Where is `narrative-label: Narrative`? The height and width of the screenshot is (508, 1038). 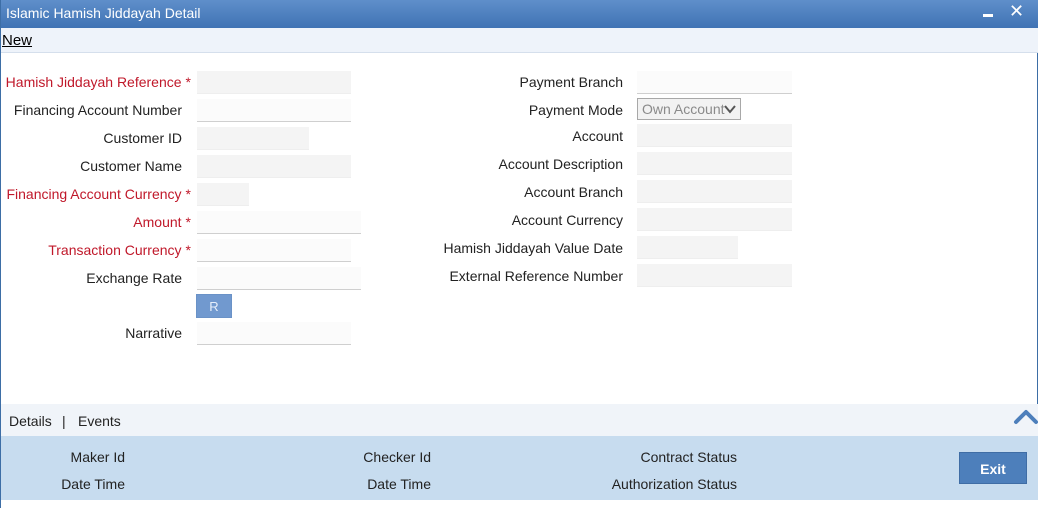
narrative-label: Narrative is located at coordinates (153, 333).